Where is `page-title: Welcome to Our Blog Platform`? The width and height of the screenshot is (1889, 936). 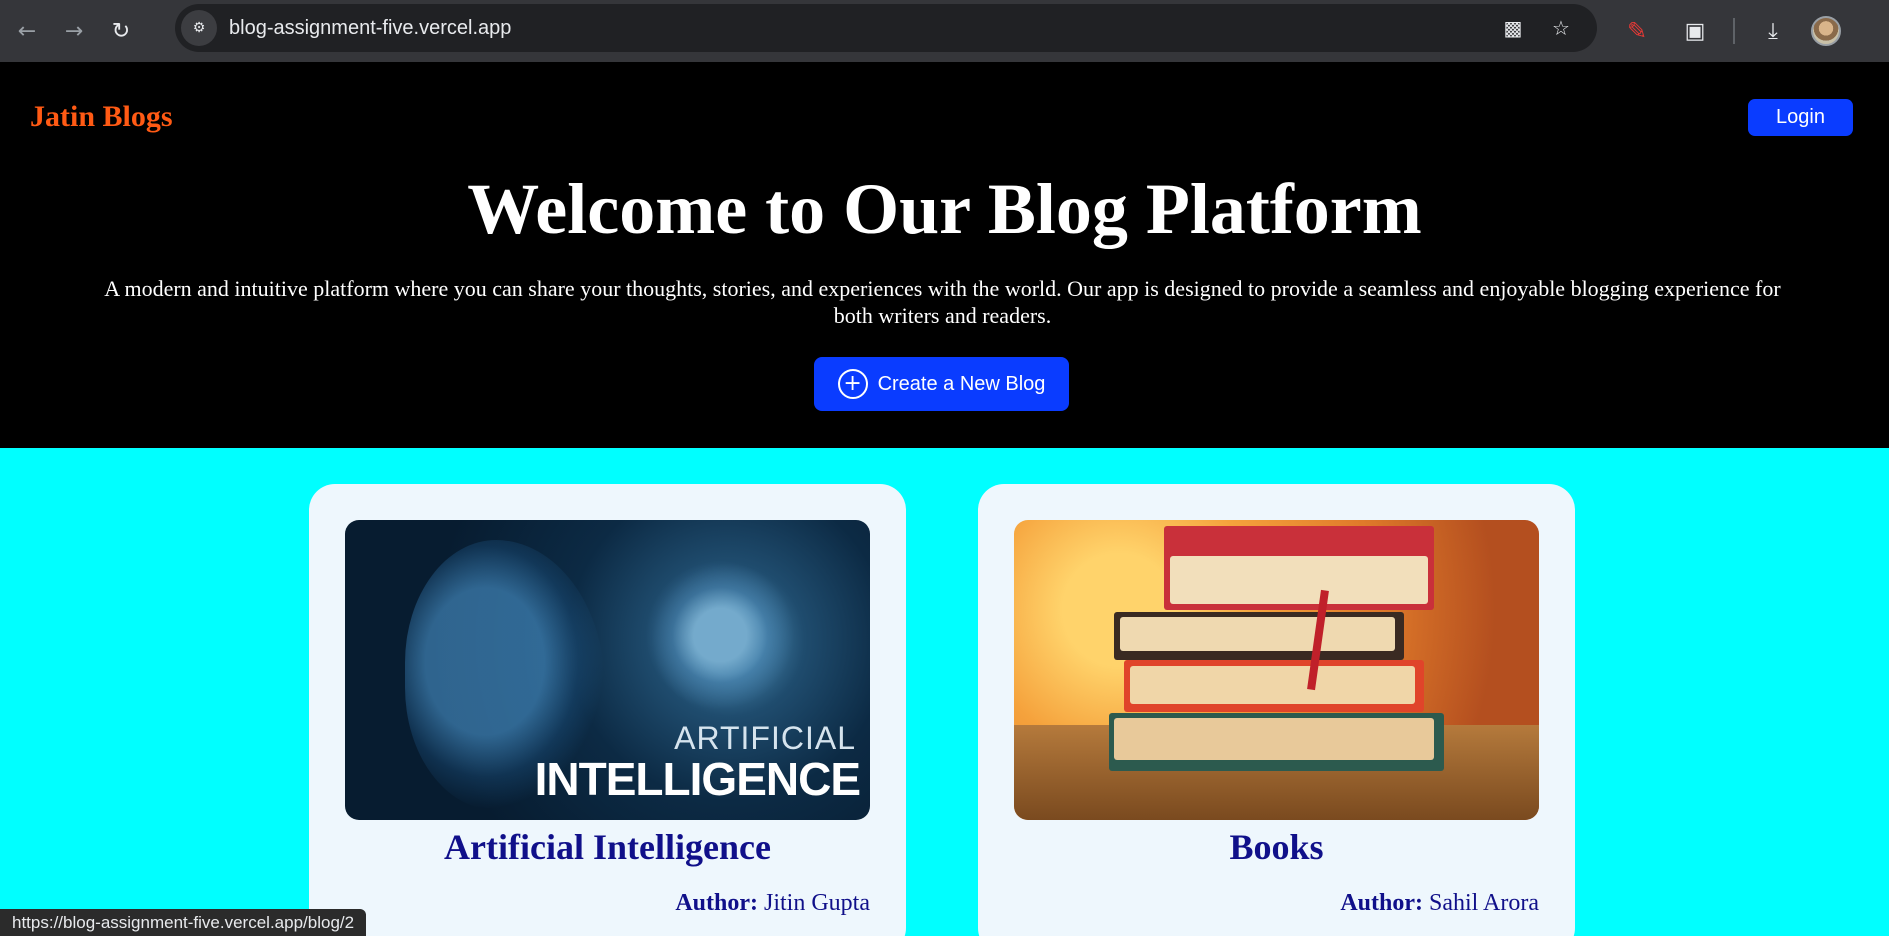
page-title: Welcome to Our Blog Platform is located at coordinates (944, 209).